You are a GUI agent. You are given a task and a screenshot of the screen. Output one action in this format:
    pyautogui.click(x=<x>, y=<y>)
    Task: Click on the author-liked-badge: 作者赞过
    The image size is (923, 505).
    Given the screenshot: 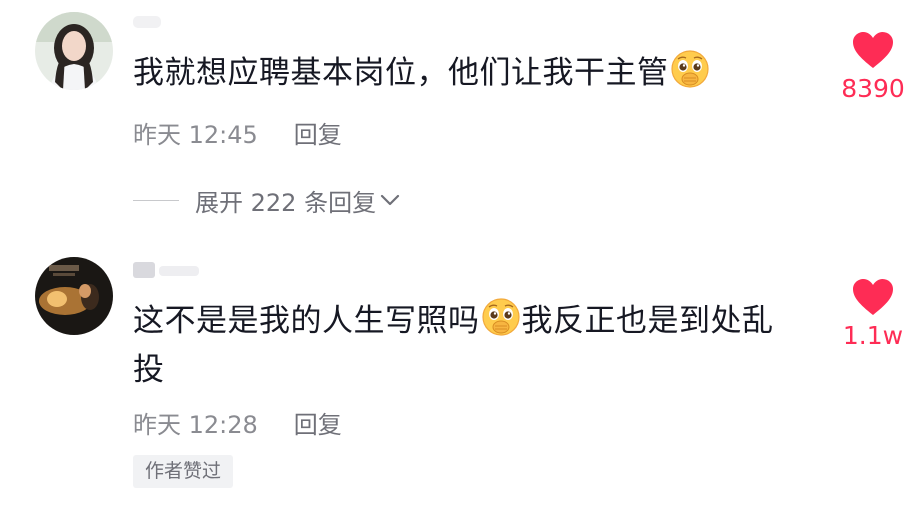 What is the action you would take?
    pyautogui.click(x=183, y=471)
    